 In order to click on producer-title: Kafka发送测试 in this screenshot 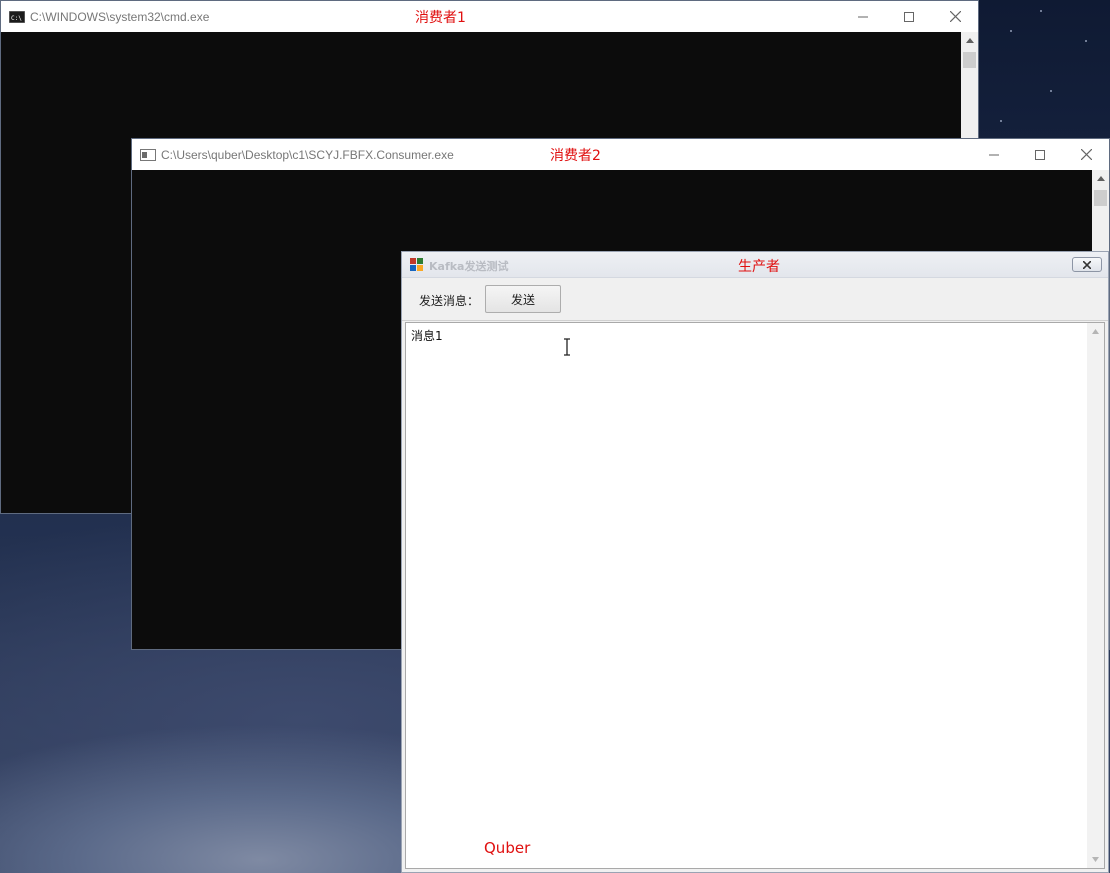, I will do `click(469, 266)`.